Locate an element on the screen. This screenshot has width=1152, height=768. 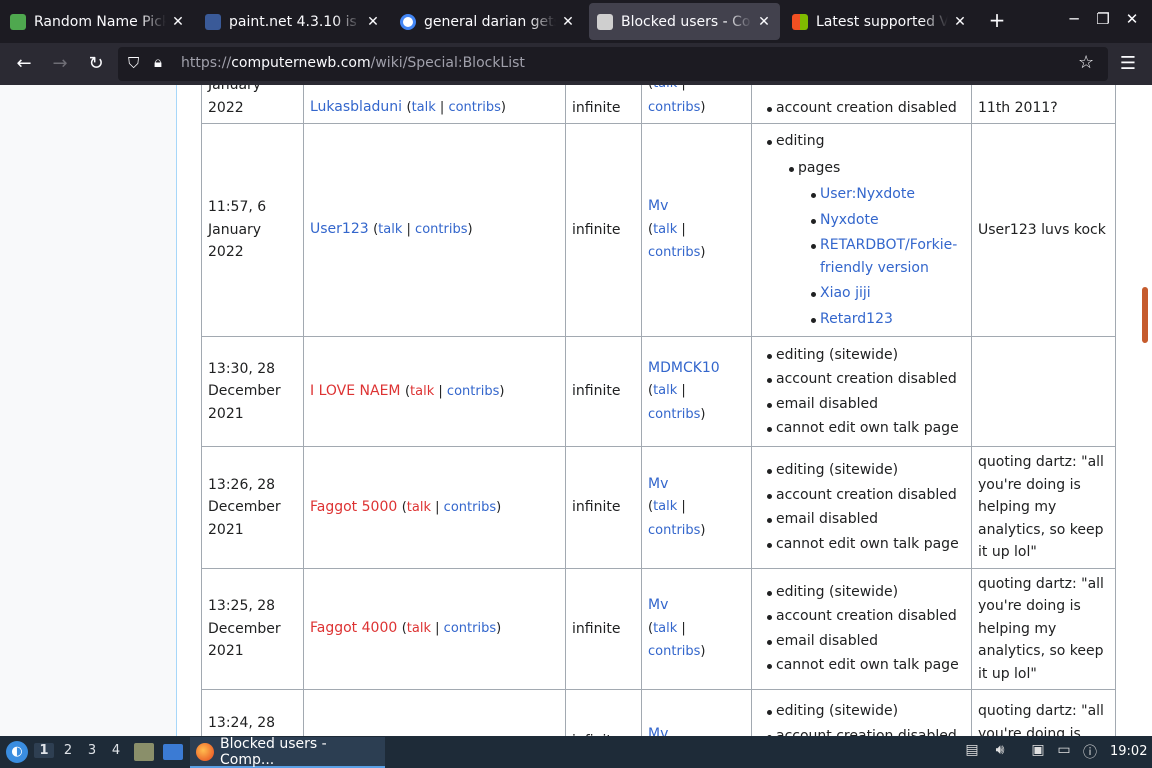
tab-random-name-picker: Random Name Picker ✕ is located at coordinates (98, 21).